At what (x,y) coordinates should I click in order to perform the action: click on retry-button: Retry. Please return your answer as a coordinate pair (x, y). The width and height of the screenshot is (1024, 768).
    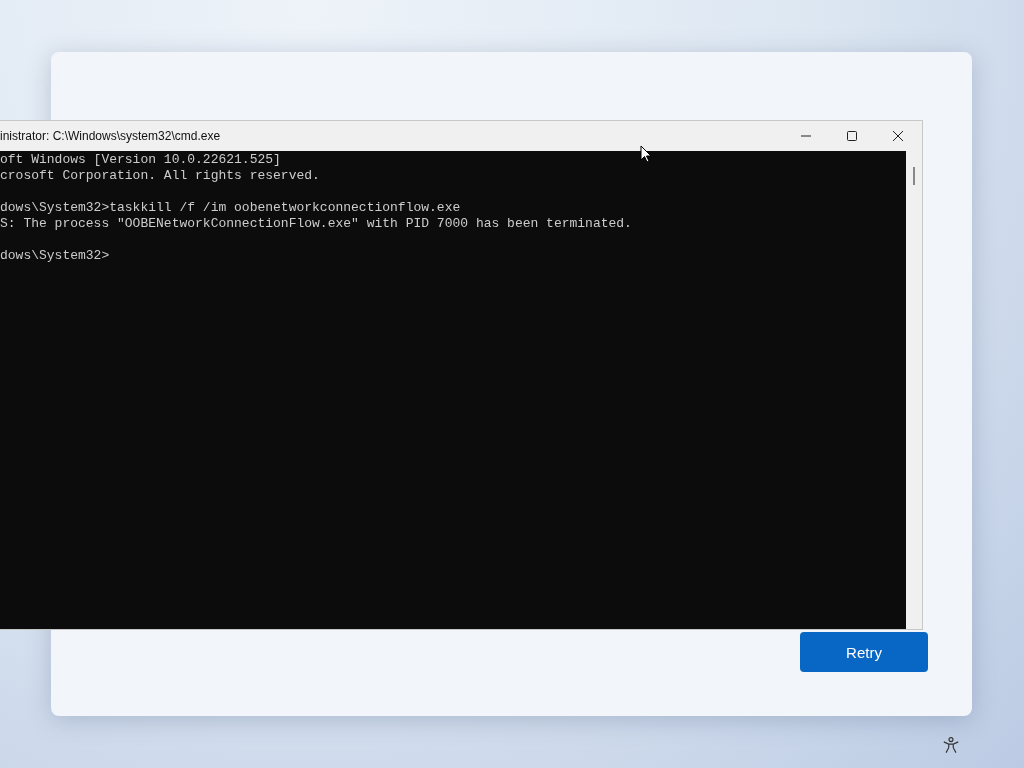
    Looking at the image, I should click on (864, 652).